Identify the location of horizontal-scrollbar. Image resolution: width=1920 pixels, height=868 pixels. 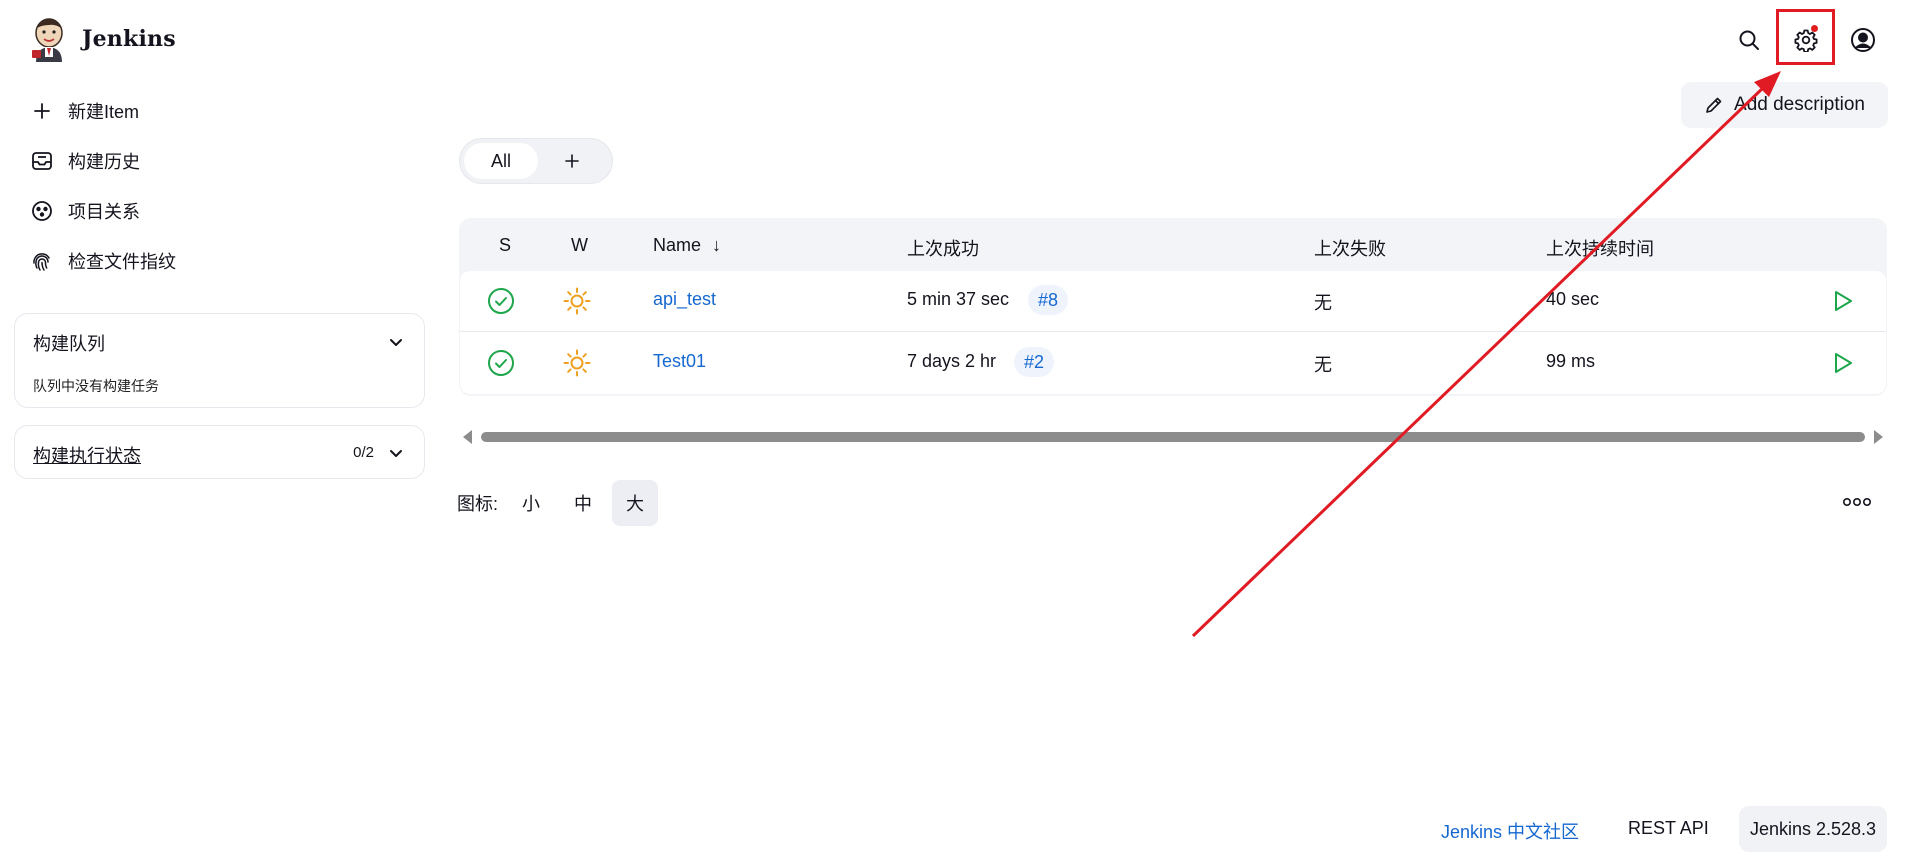
(1173, 437).